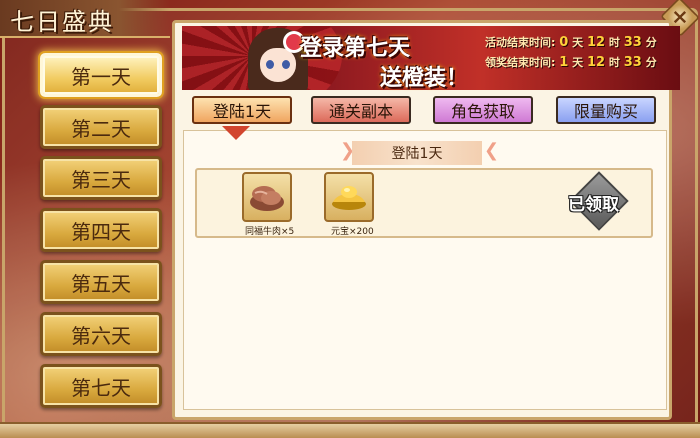 The width and height of the screenshot is (700, 438). I want to click on gold-ingot-icon, so click(349, 197).